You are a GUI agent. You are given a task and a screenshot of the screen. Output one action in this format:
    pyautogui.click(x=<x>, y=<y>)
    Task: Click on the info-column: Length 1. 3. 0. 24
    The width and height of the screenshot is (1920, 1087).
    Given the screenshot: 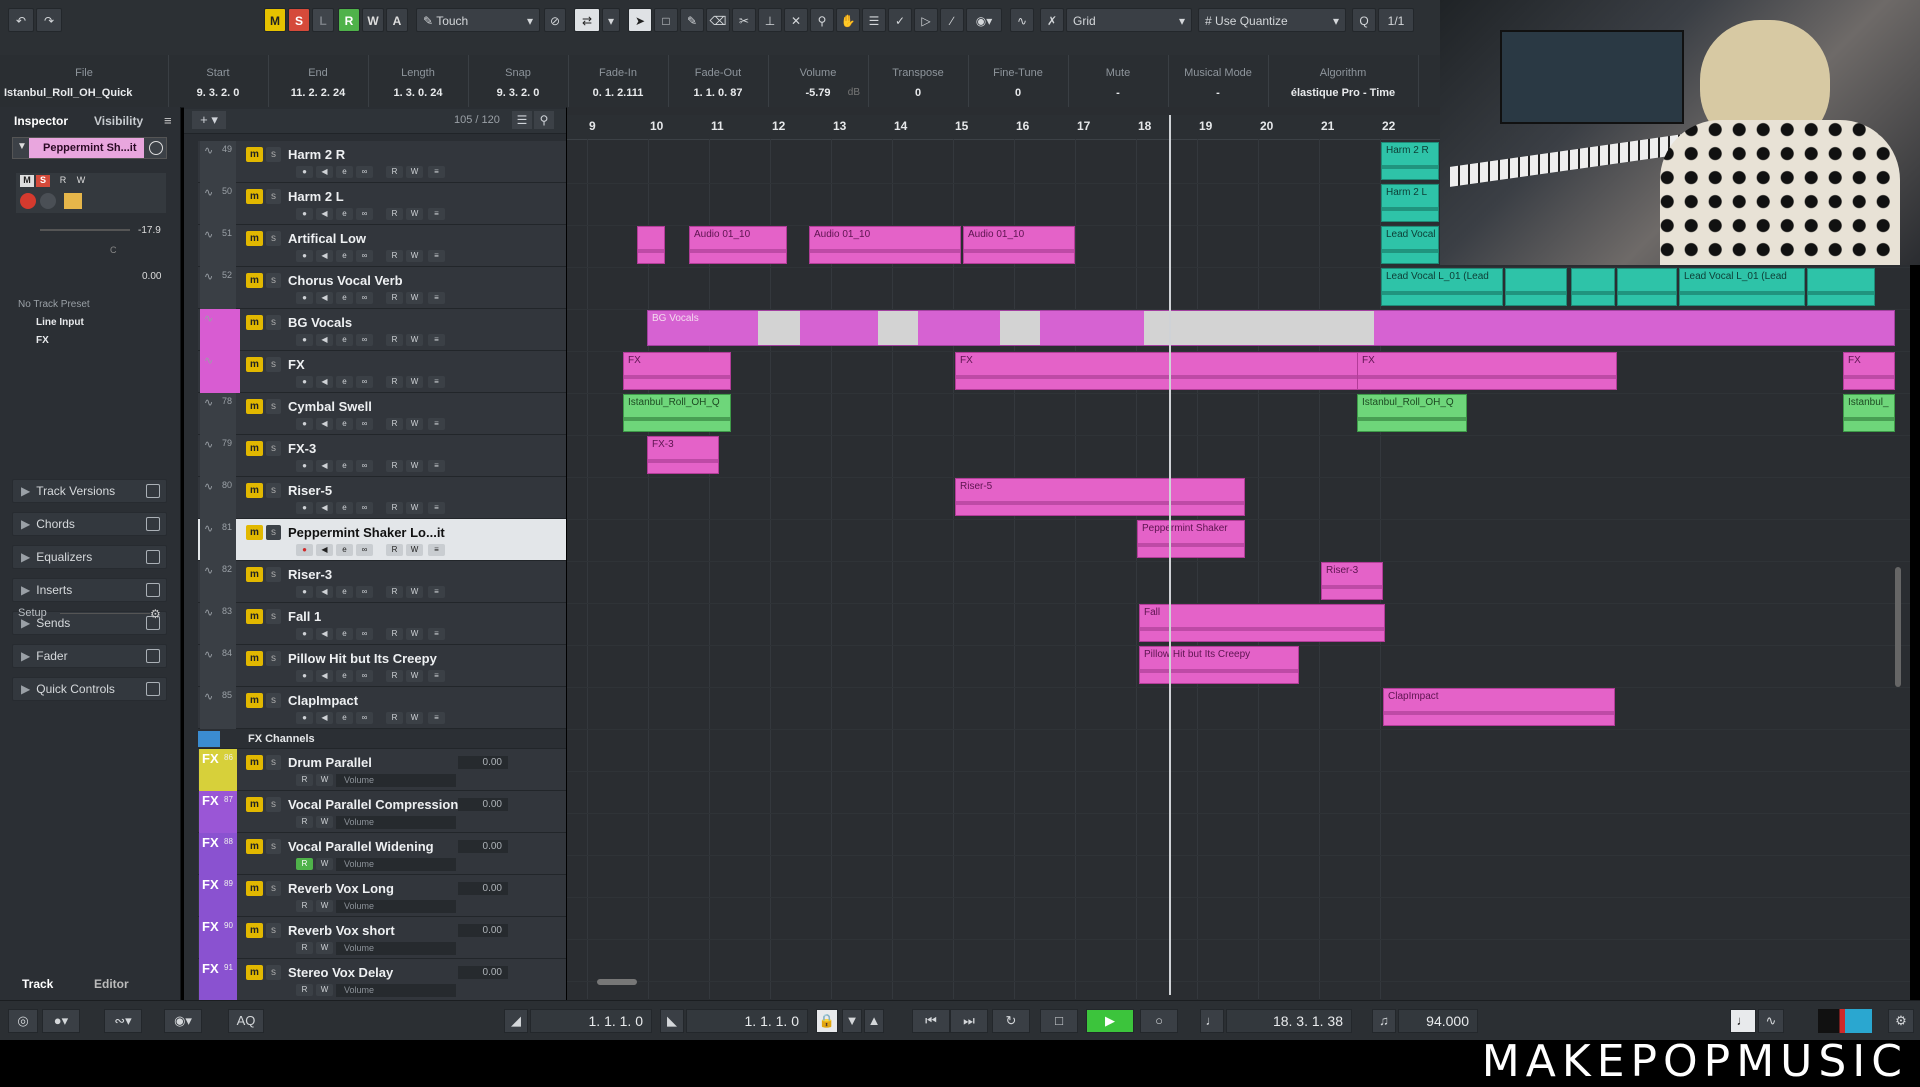 What is the action you would take?
    pyautogui.click(x=418, y=81)
    